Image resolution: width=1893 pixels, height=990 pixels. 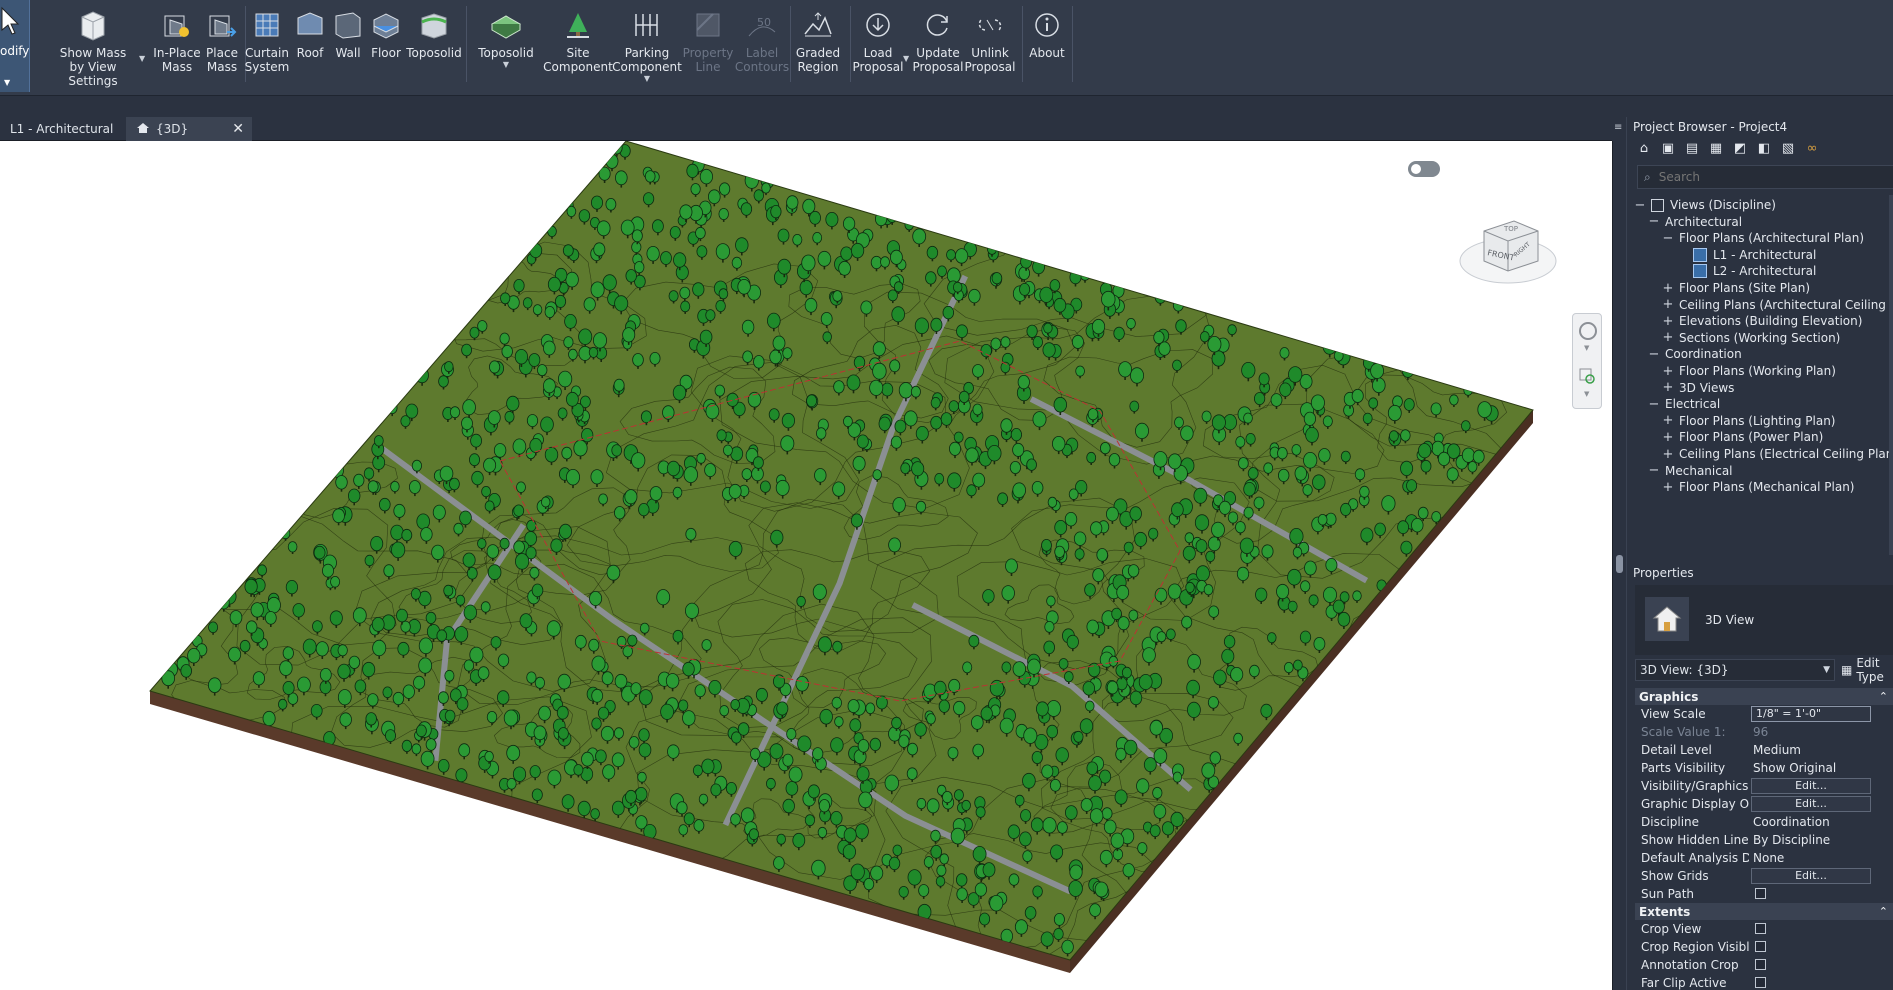 What do you see at coordinates (348, 46) in the screenshot?
I see `wall-button: Wall` at bounding box center [348, 46].